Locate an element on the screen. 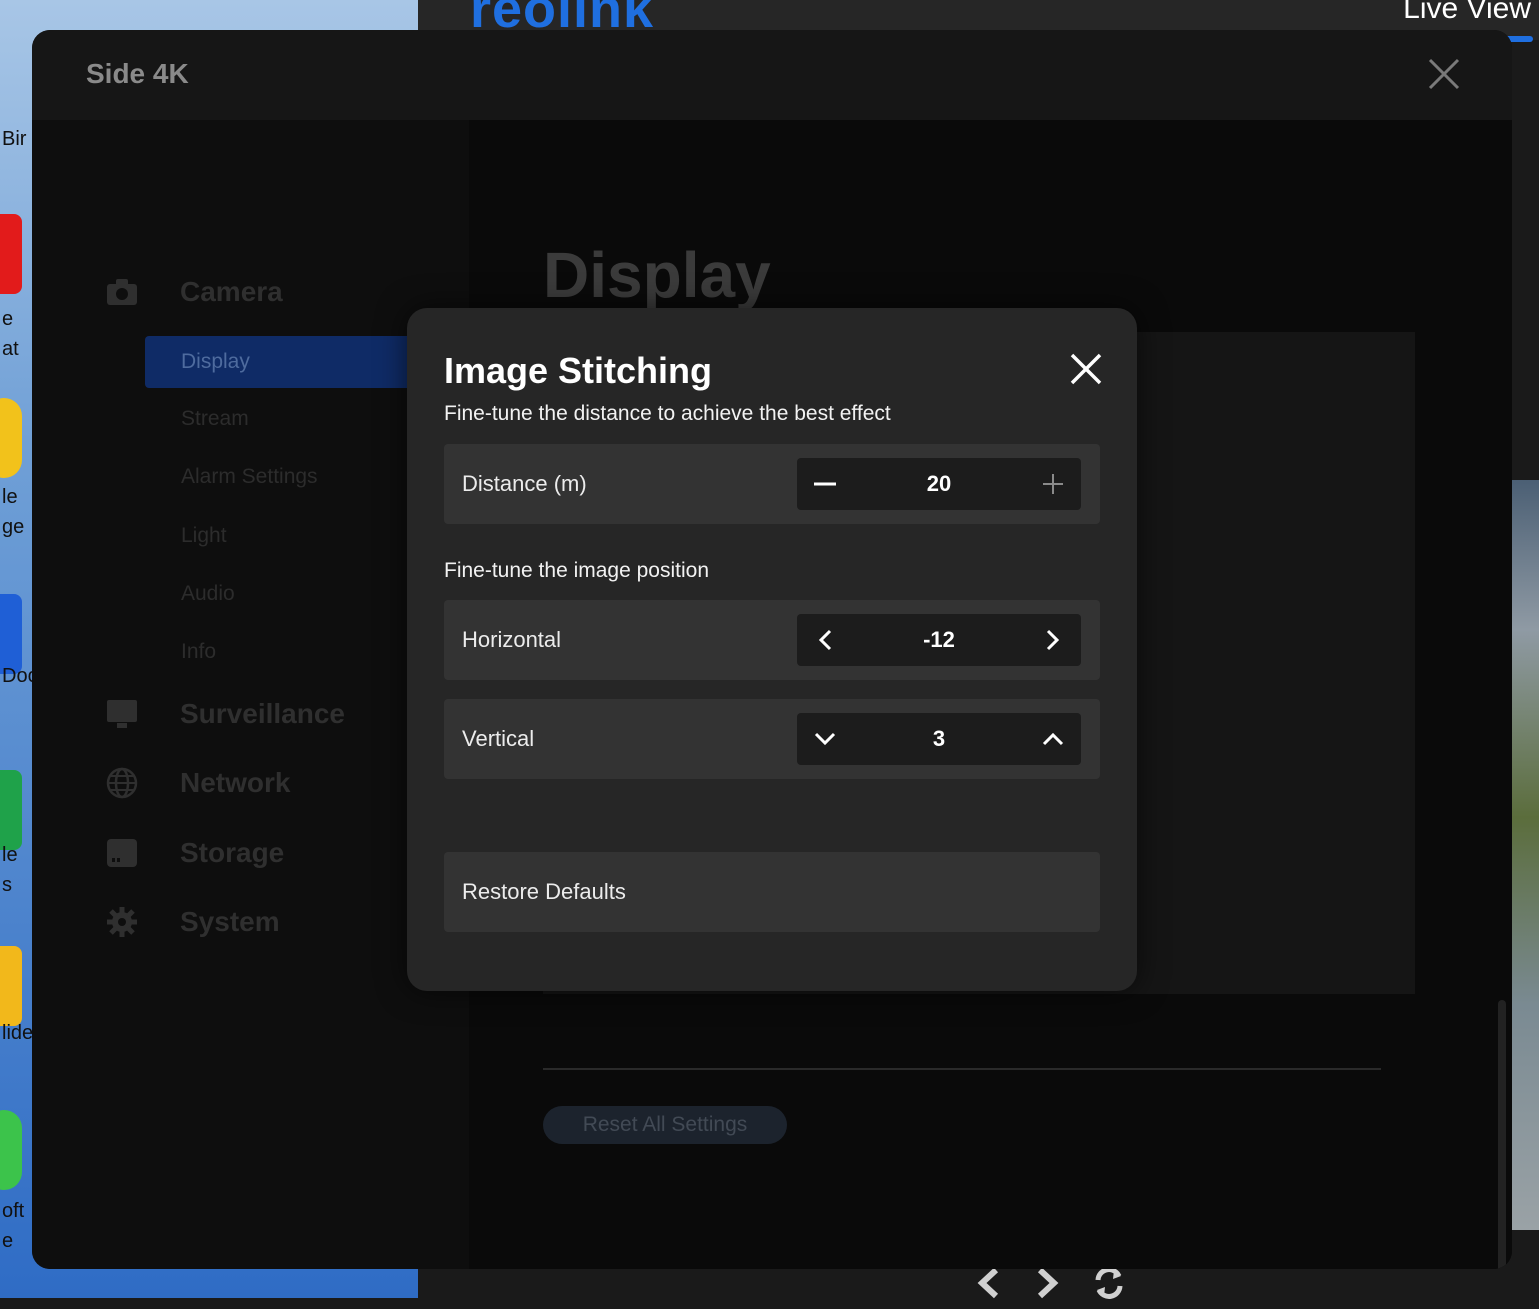 Image resolution: width=1539 pixels, height=1309 pixels. next-icon is located at coordinates (1047, 1287).